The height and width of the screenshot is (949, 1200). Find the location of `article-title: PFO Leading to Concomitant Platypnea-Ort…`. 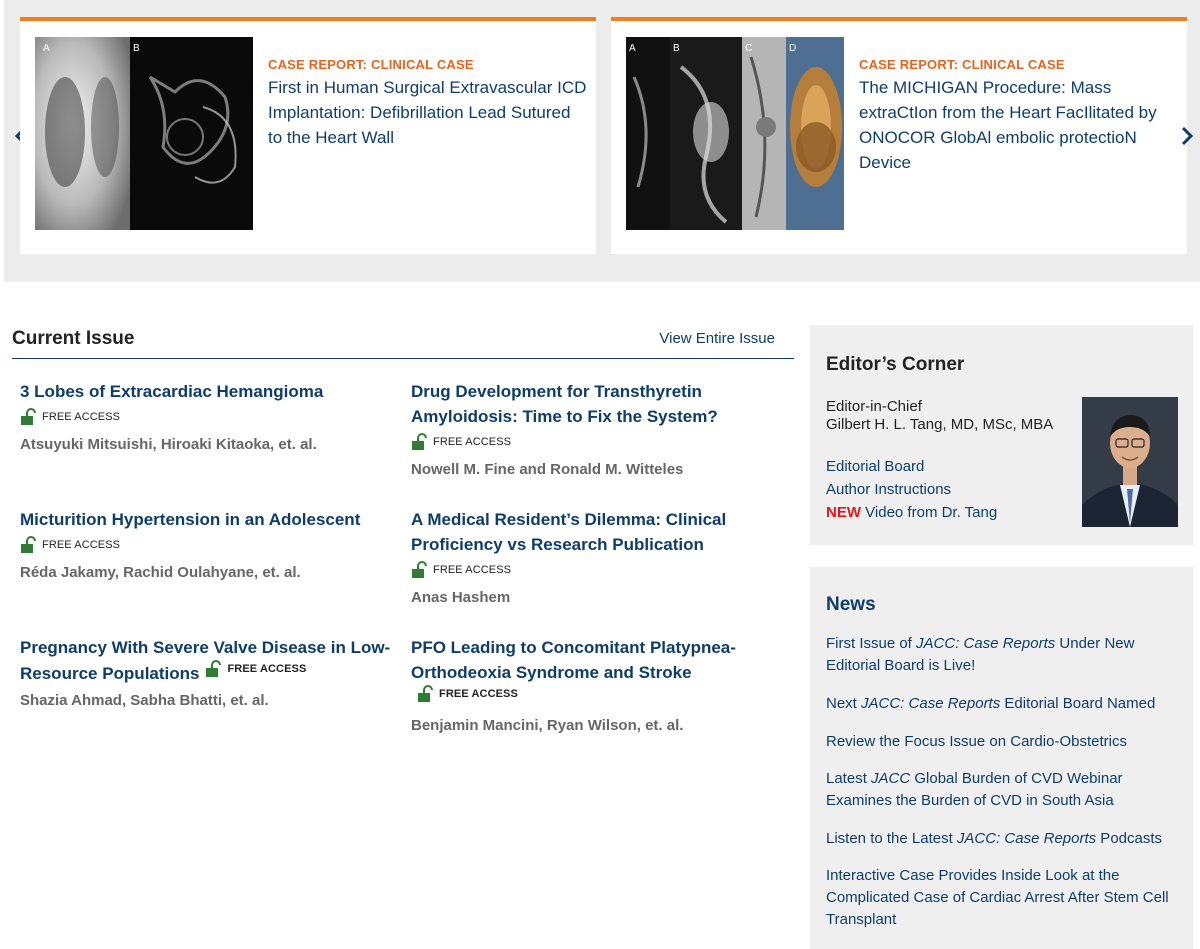

article-title: PFO Leading to Concomitant Platypnea-Ort… is located at coordinates (573, 660).